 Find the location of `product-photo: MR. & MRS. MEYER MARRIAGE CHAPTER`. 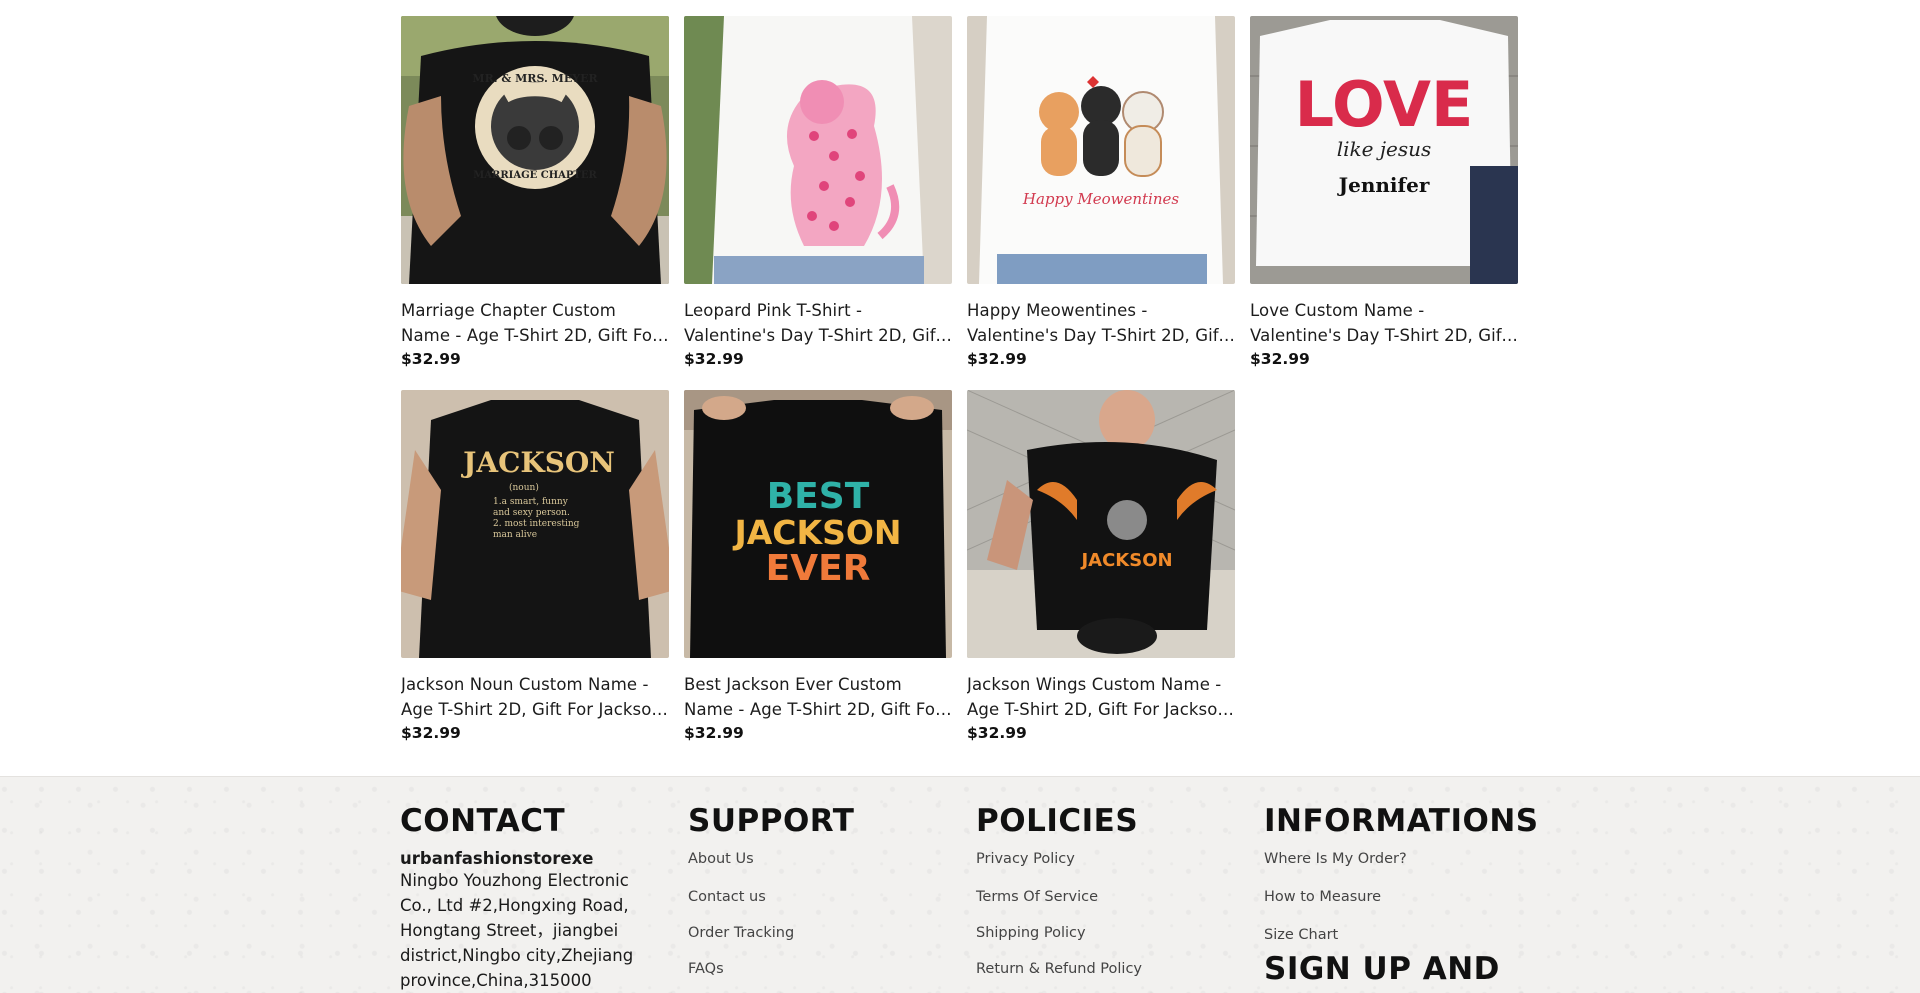

product-photo: MR. & MRS. MEYER MARRIAGE CHAPTER is located at coordinates (535, 150).